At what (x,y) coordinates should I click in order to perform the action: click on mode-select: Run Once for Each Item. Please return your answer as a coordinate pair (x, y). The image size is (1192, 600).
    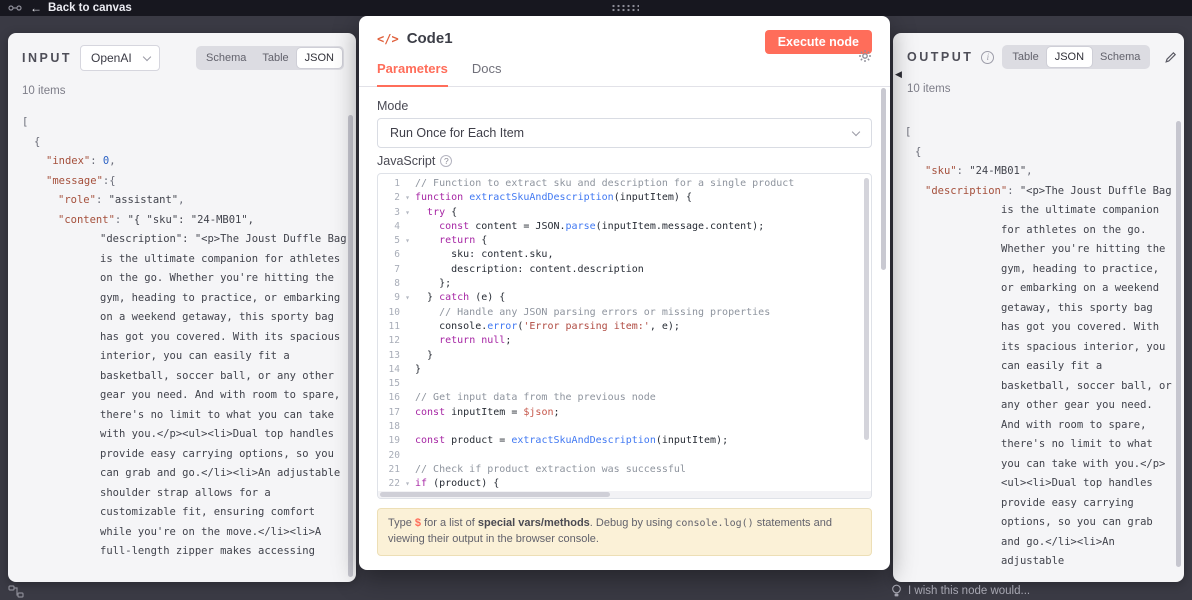
    Looking at the image, I should click on (624, 133).